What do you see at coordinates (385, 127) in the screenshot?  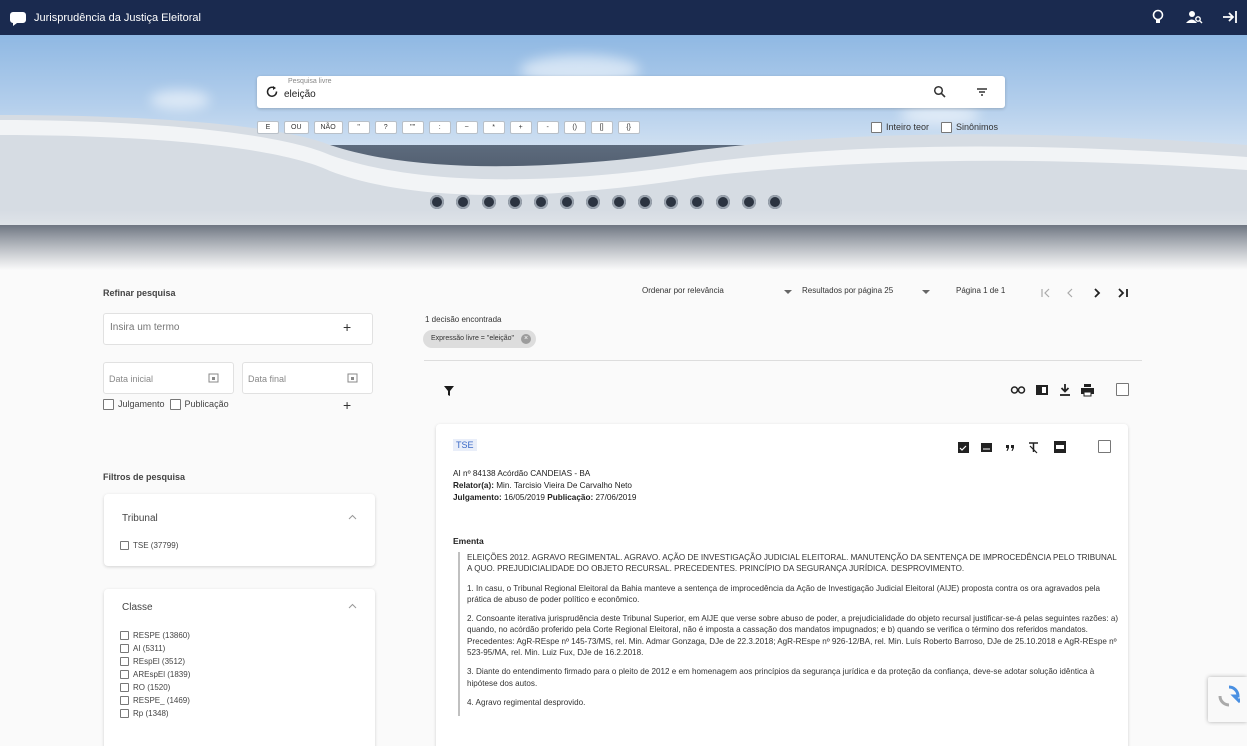 I see `operator-button: ?` at bounding box center [385, 127].